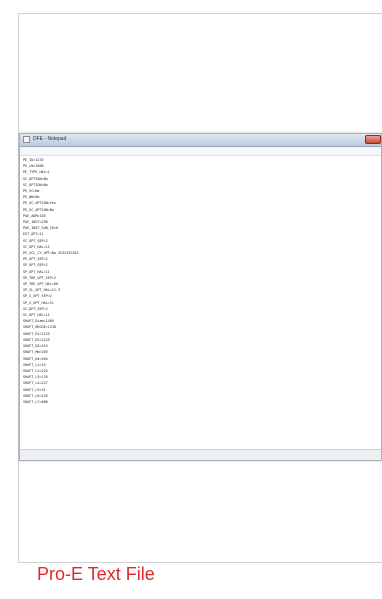 The height and width of the screenshot is (599, 382). What do you see at coordinates (373, 139) in the screenshot?
I see `close-icon` at bounding box center [373, 139].